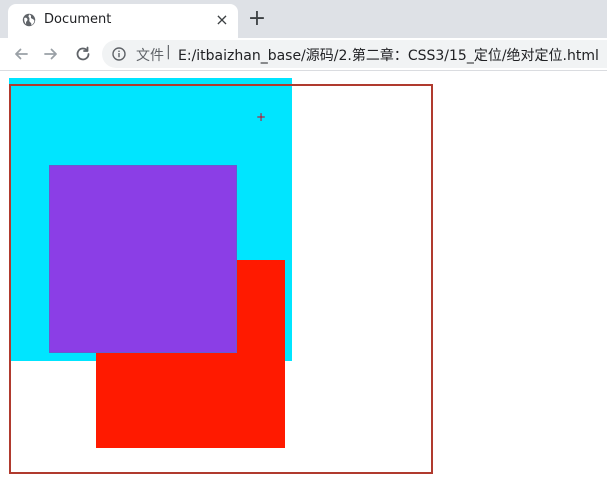  I want to click on close-icon: ×, so click(222, 20).